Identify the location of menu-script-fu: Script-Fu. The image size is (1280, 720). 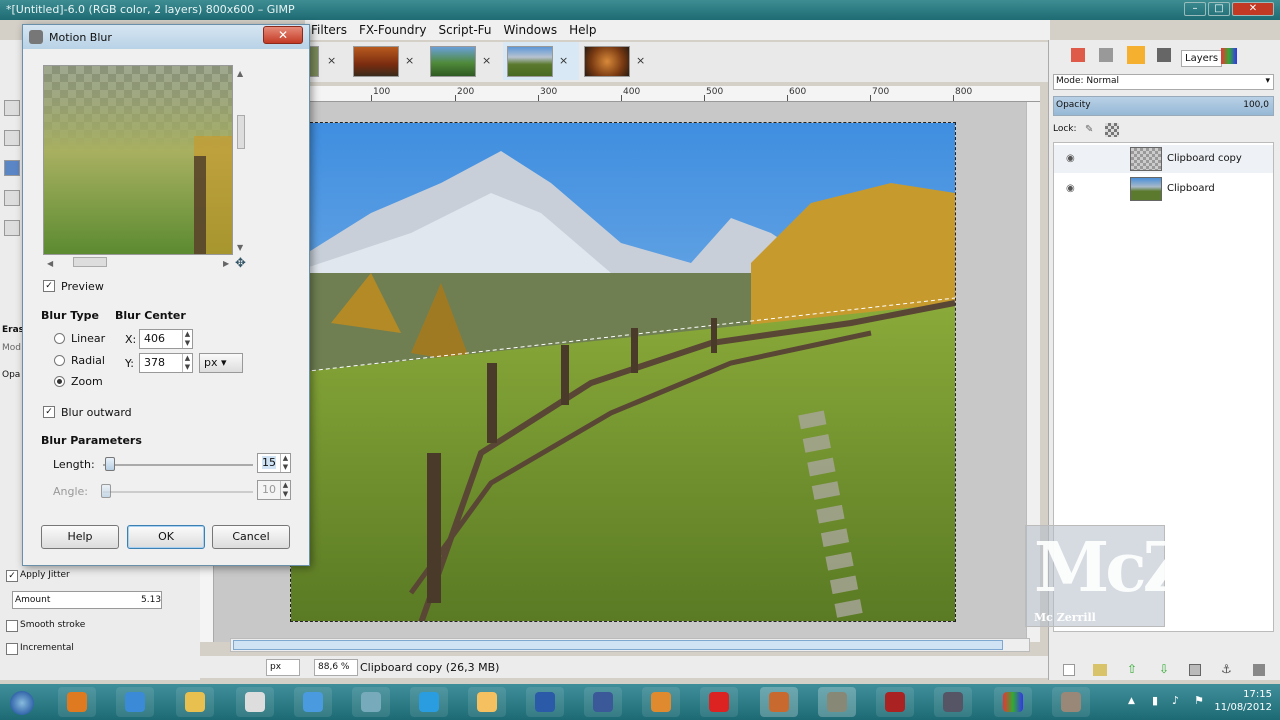
(465, 30).